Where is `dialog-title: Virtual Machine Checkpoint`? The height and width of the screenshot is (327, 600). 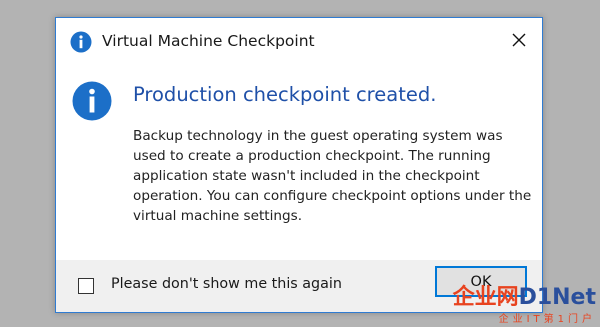 dialog-title: Virtual Machine Checkpoint is located at coordinates (208, 41).